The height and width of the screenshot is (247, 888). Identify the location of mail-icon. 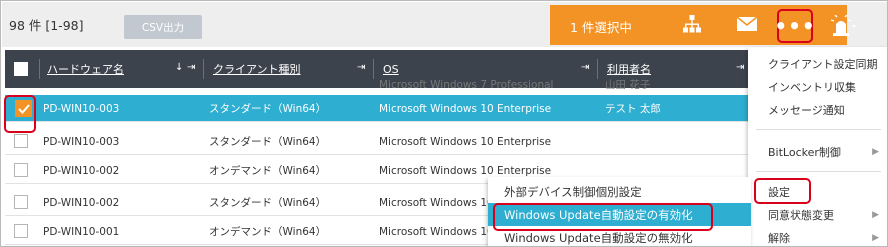
(747, 24).